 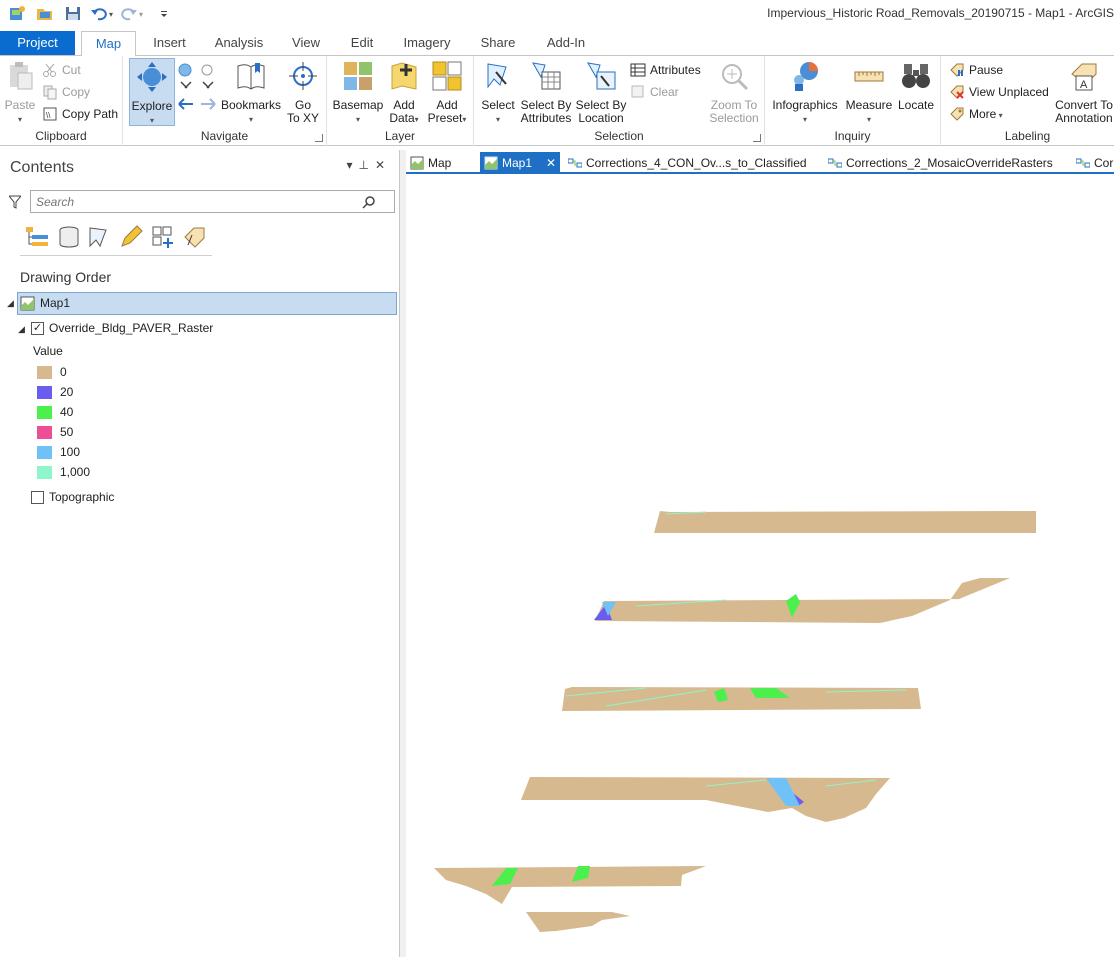 I want to click on map-icon, so click(x=417, y=163).